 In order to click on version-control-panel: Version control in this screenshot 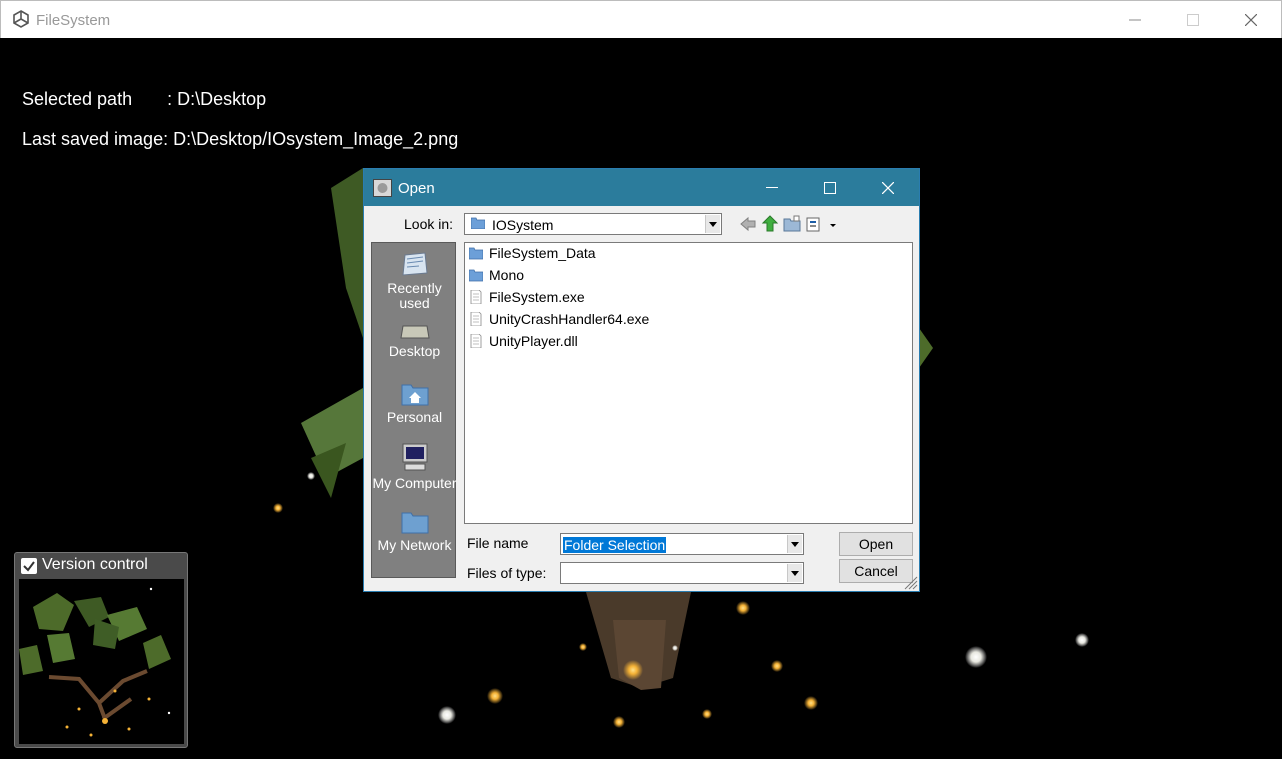, I will do `click(101, 650)`.